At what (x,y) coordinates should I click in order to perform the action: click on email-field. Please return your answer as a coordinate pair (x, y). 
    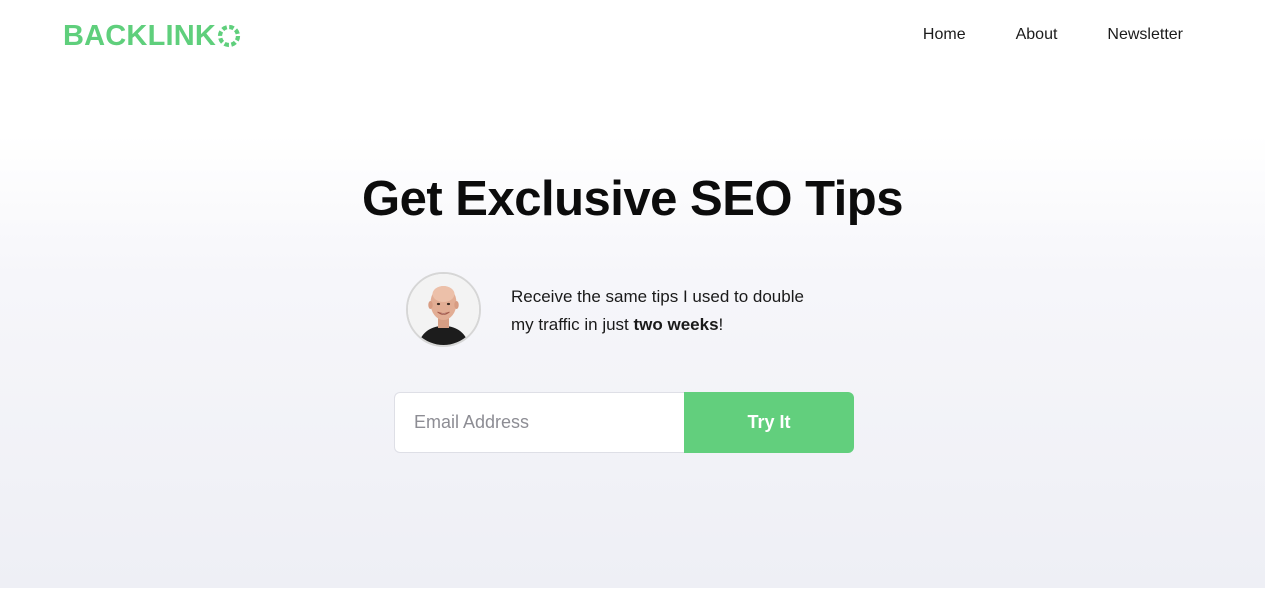
    Looking at the image, I should click on (539, 422).